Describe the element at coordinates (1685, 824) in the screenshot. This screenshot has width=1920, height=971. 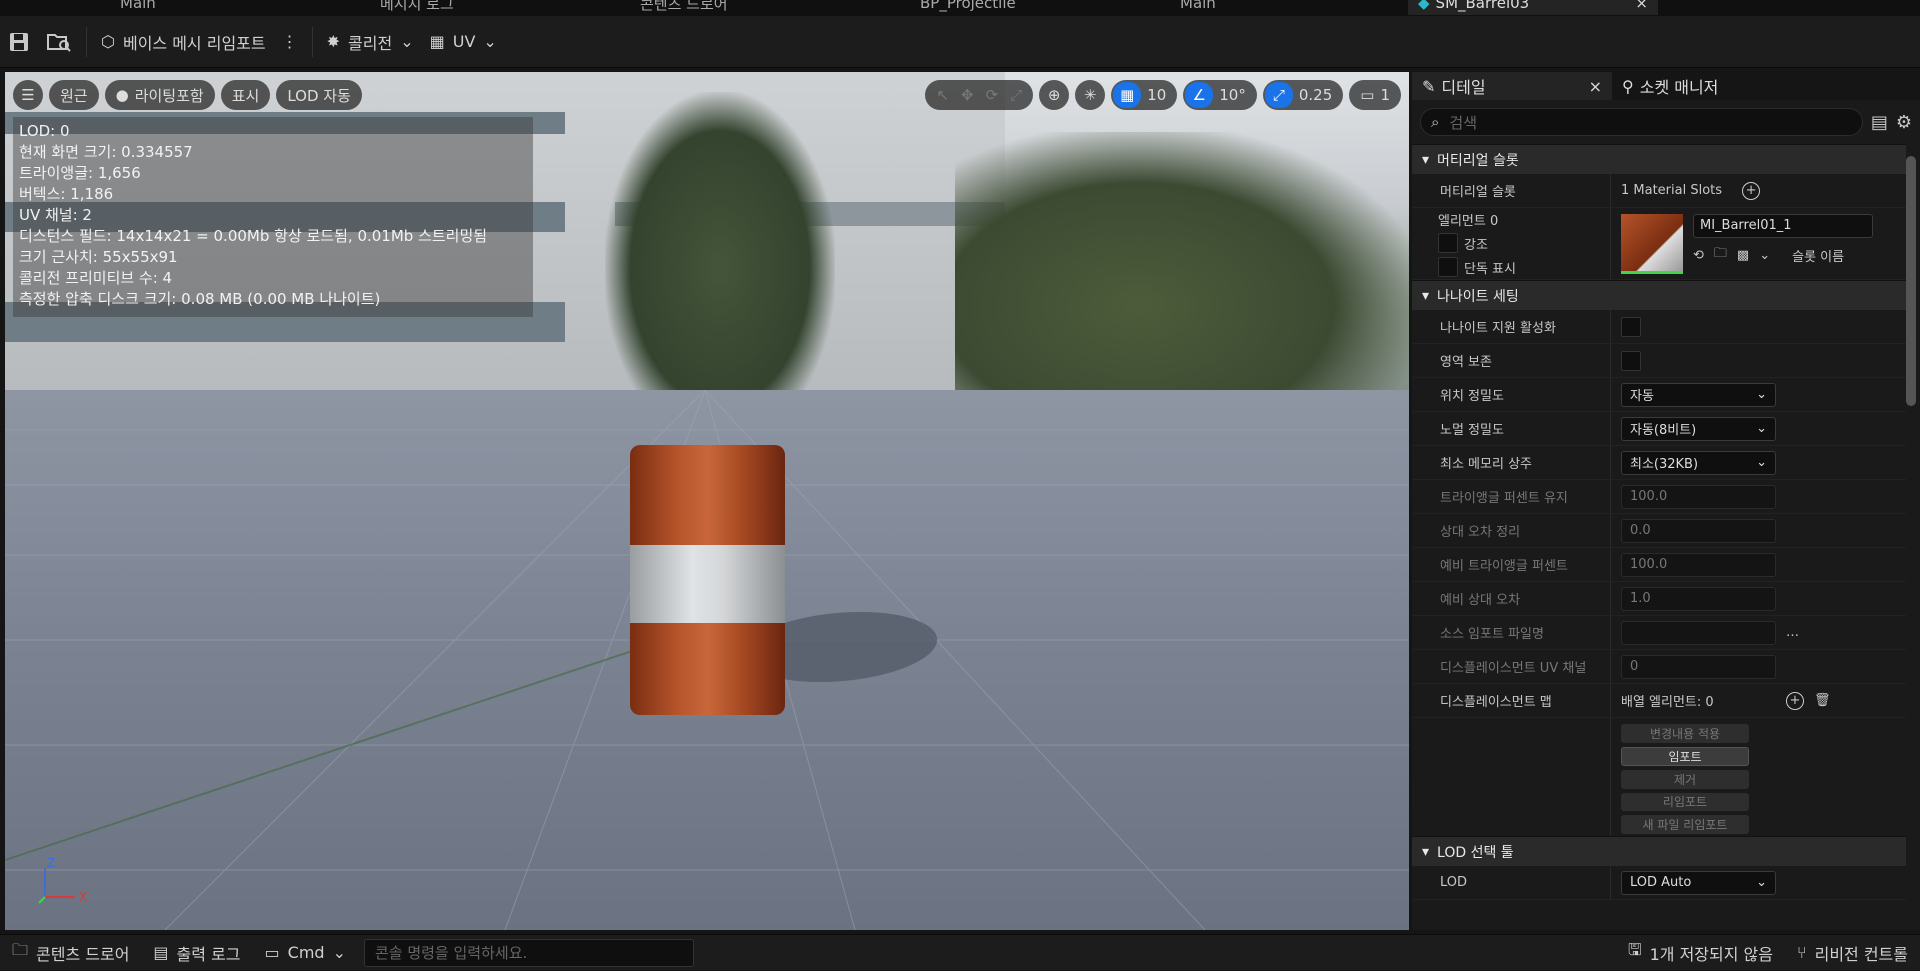
I see `nanite-action-button: 새 파일 리임포트` at that location.